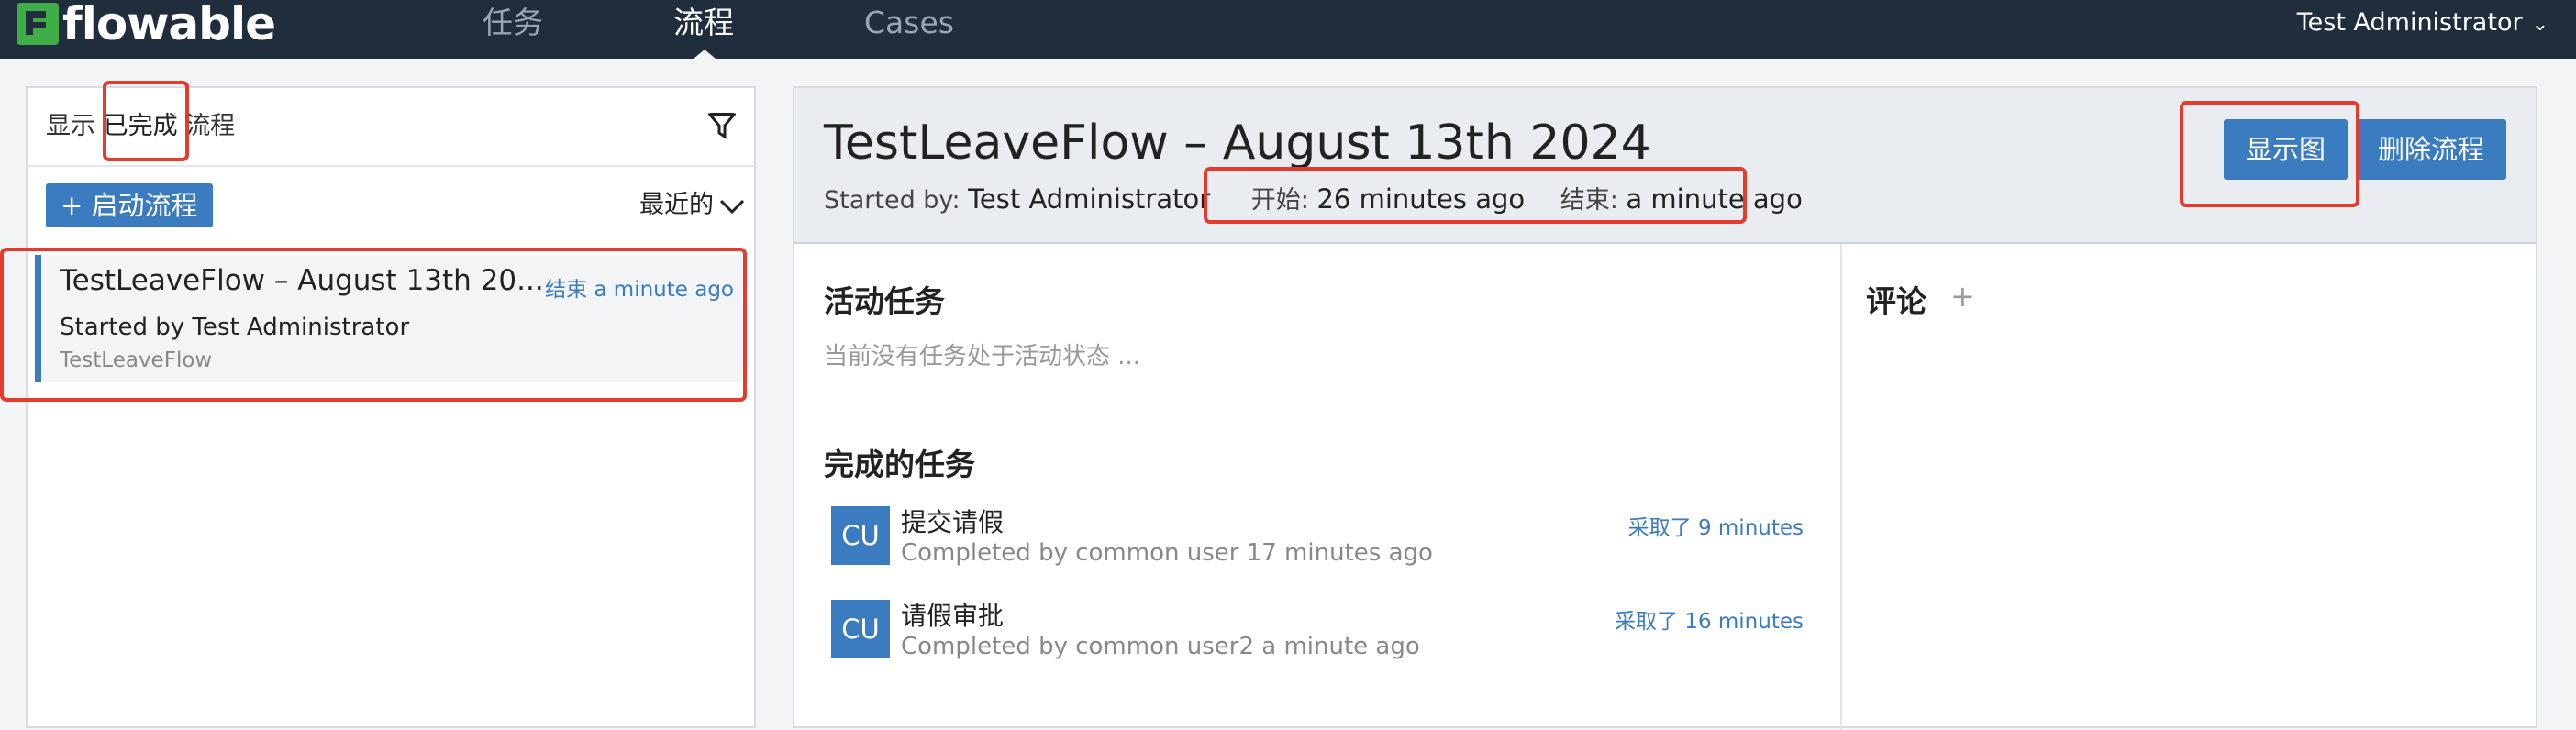  Describe the element at coordinates (38, 24) in the screenshot. I see `logo-mark-icon` at that location.